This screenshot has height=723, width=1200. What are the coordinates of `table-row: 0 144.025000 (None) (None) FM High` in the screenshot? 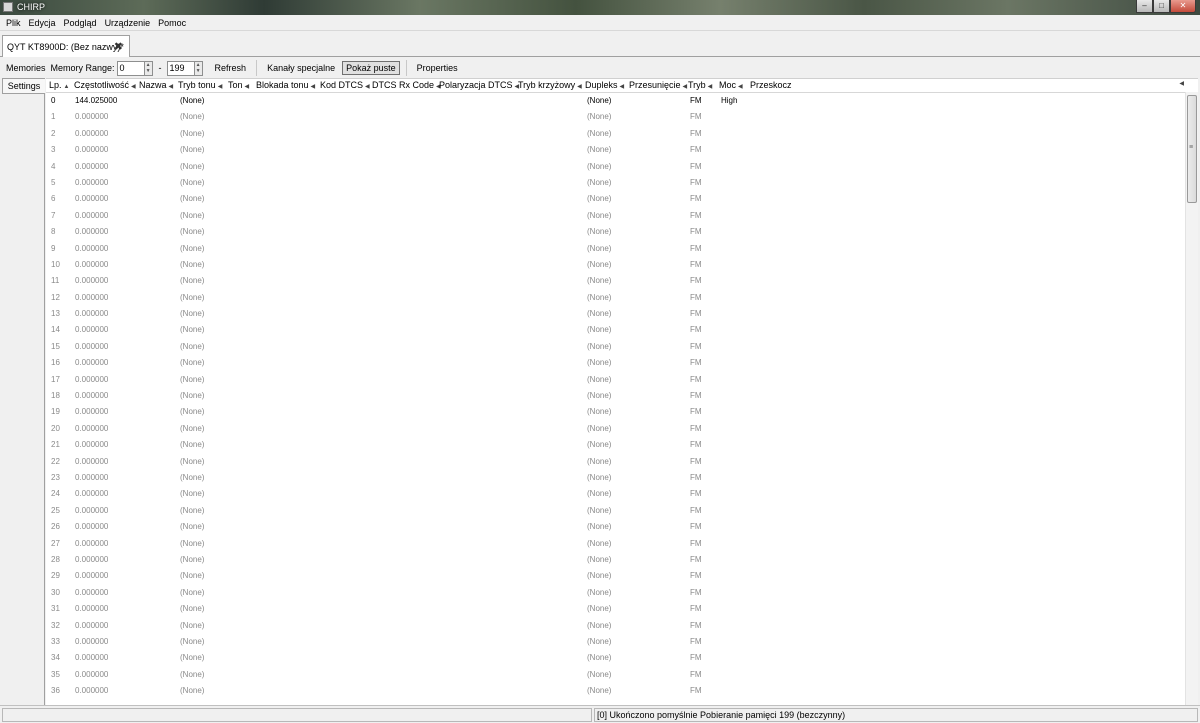 It's located at (615, 101).